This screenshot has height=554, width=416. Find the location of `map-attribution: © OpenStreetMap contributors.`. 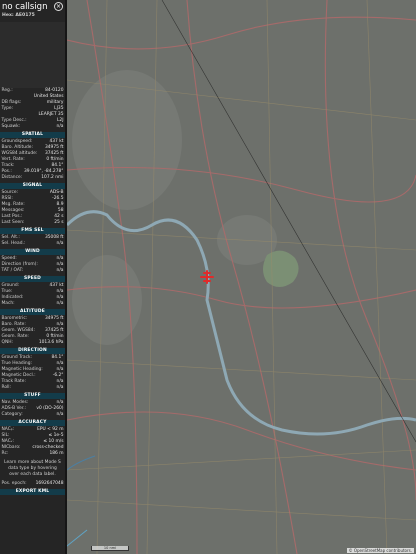

map-attribution: © OpenStreetMap contributors. is located at coordinates (380, 550).